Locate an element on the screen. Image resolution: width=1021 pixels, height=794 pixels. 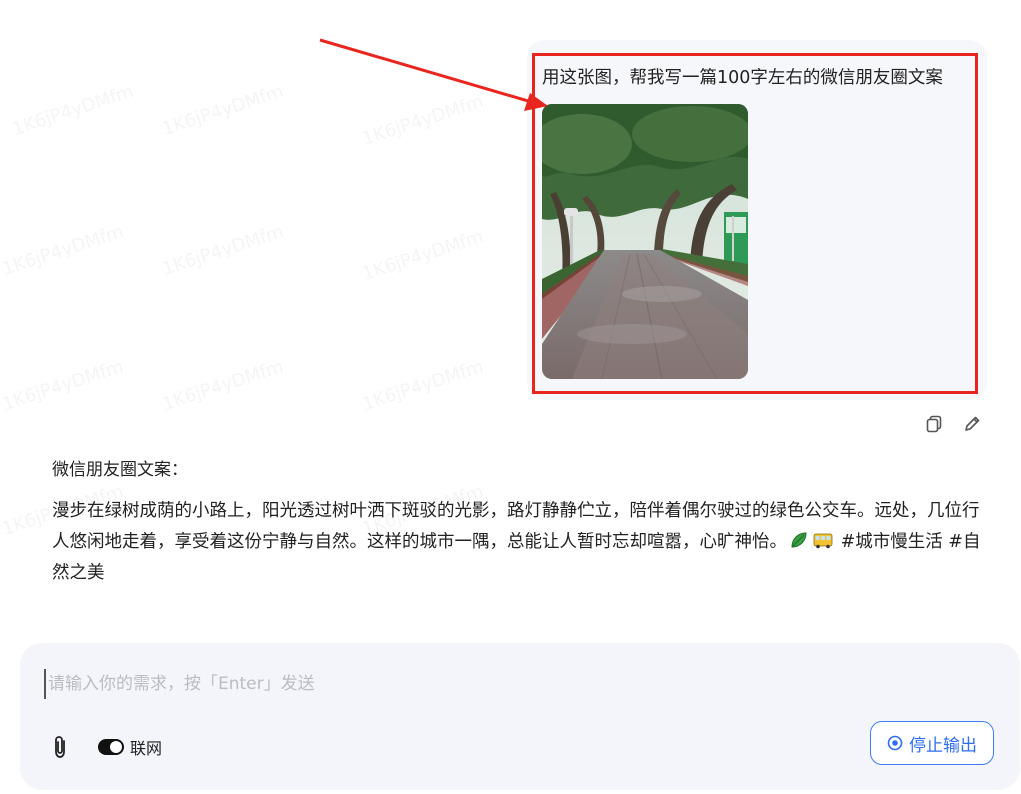
stop-output-button: 停止输出 is located at coordinates (932, 743).